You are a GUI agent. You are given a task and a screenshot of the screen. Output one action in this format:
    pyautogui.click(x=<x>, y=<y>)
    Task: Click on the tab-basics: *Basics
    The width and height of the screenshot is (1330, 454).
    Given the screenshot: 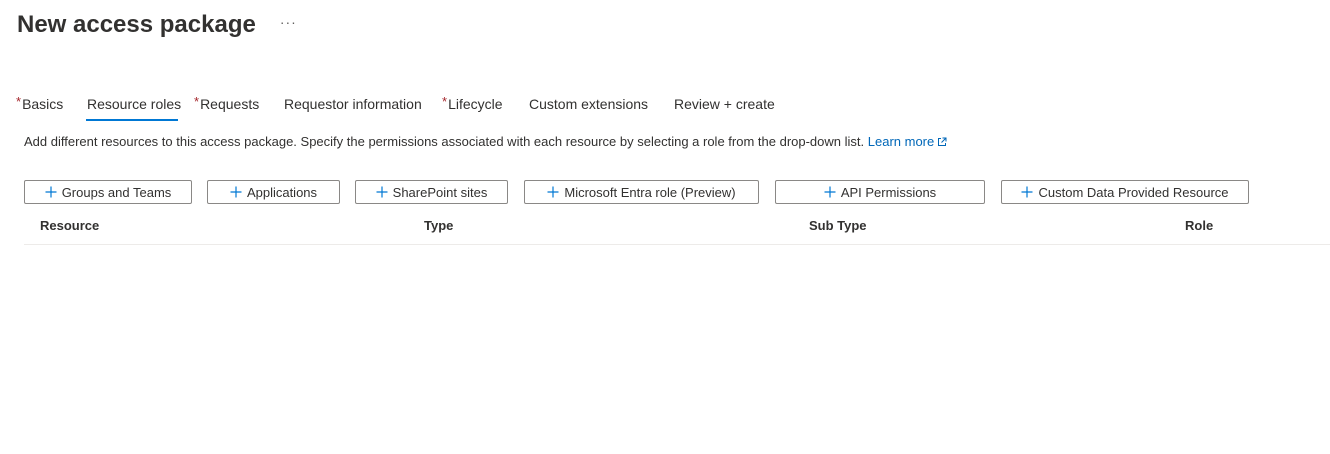 What is the action you would take?
    pyautogui.click(x=51, y=107)
    